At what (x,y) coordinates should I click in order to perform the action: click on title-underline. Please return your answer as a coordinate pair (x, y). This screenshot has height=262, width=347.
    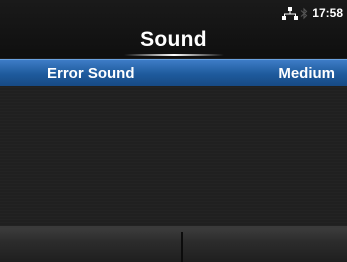
    Looking at the image, I should click on (174, 55).